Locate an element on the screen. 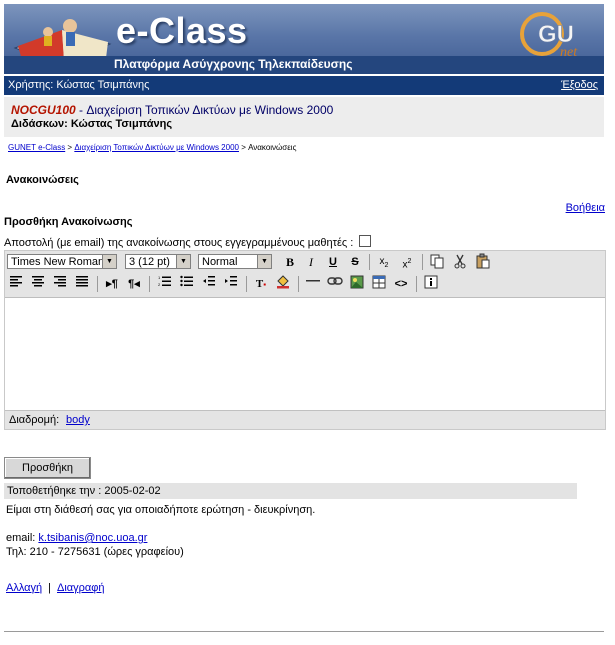 The image size is (615, 645). breadcrumb-home: GUNET e-Class is located at coordinates (36, 147).